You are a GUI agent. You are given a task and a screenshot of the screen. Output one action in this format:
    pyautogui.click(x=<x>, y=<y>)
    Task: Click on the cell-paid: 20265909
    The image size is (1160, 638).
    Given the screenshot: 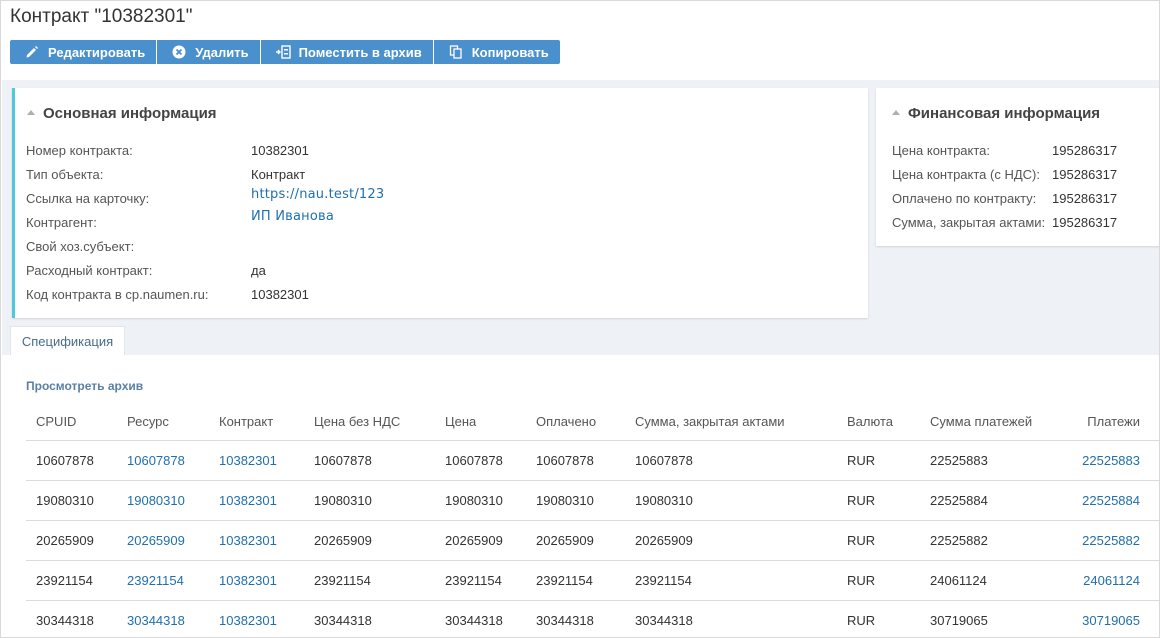 What is the action you would take?
    pyautogui.click(x=575, y=540)
    